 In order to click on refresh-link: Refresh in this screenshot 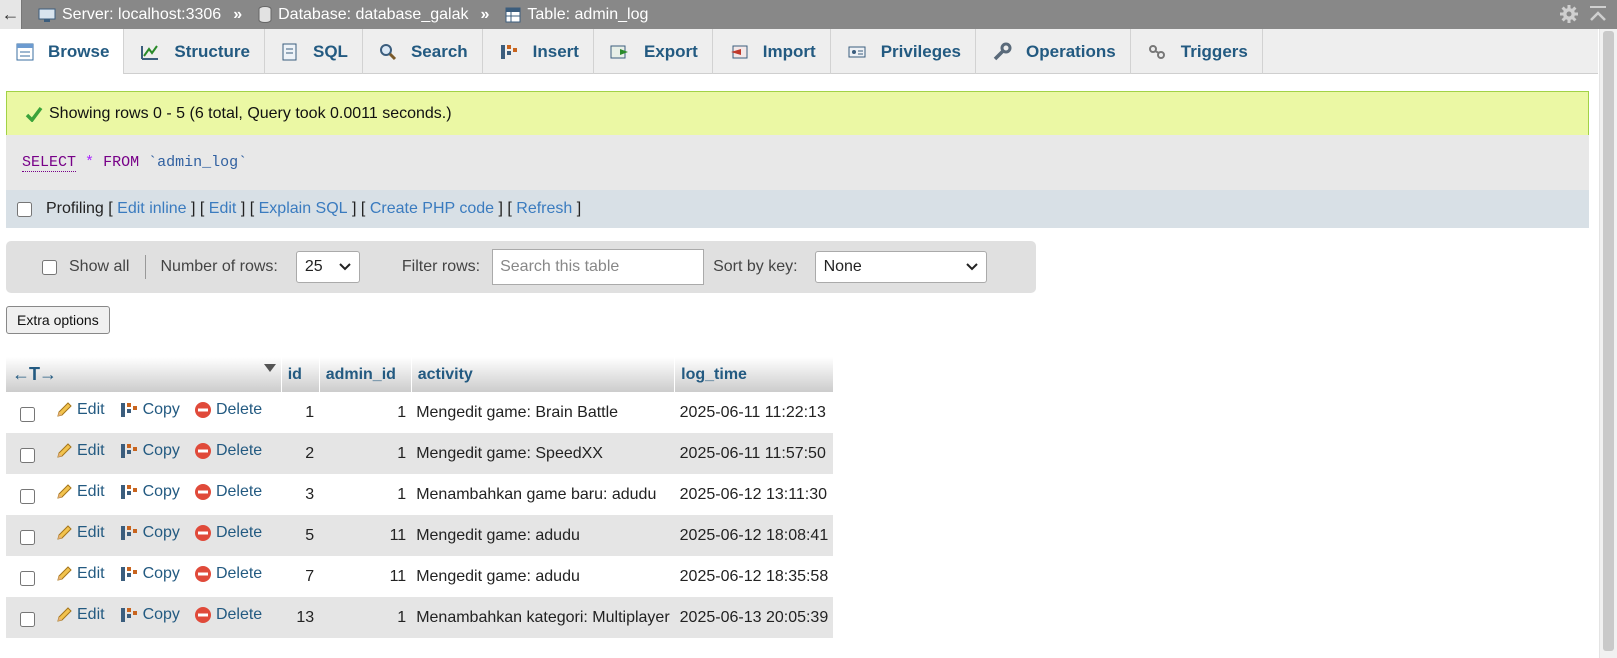, I will do `click(544, 209)`.